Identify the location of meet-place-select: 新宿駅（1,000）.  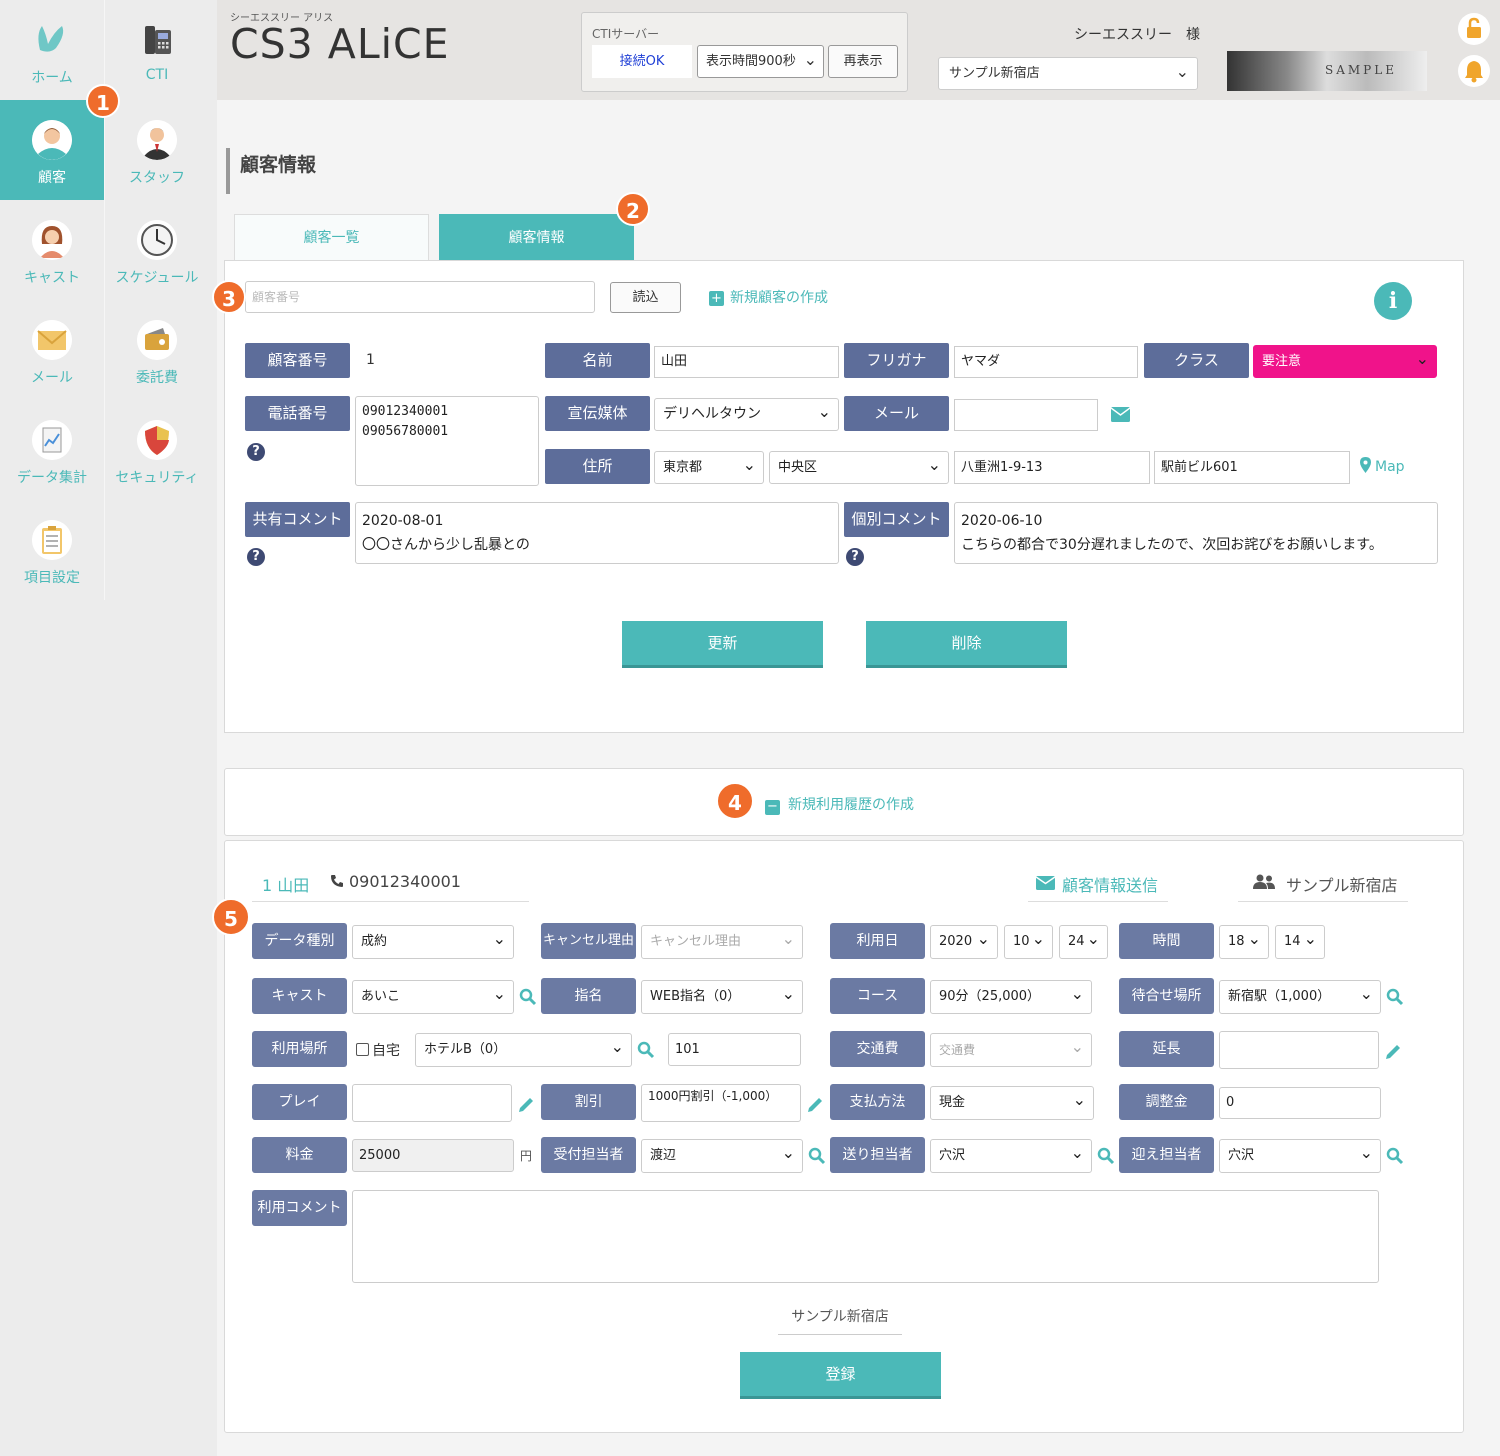
(1300, 997).